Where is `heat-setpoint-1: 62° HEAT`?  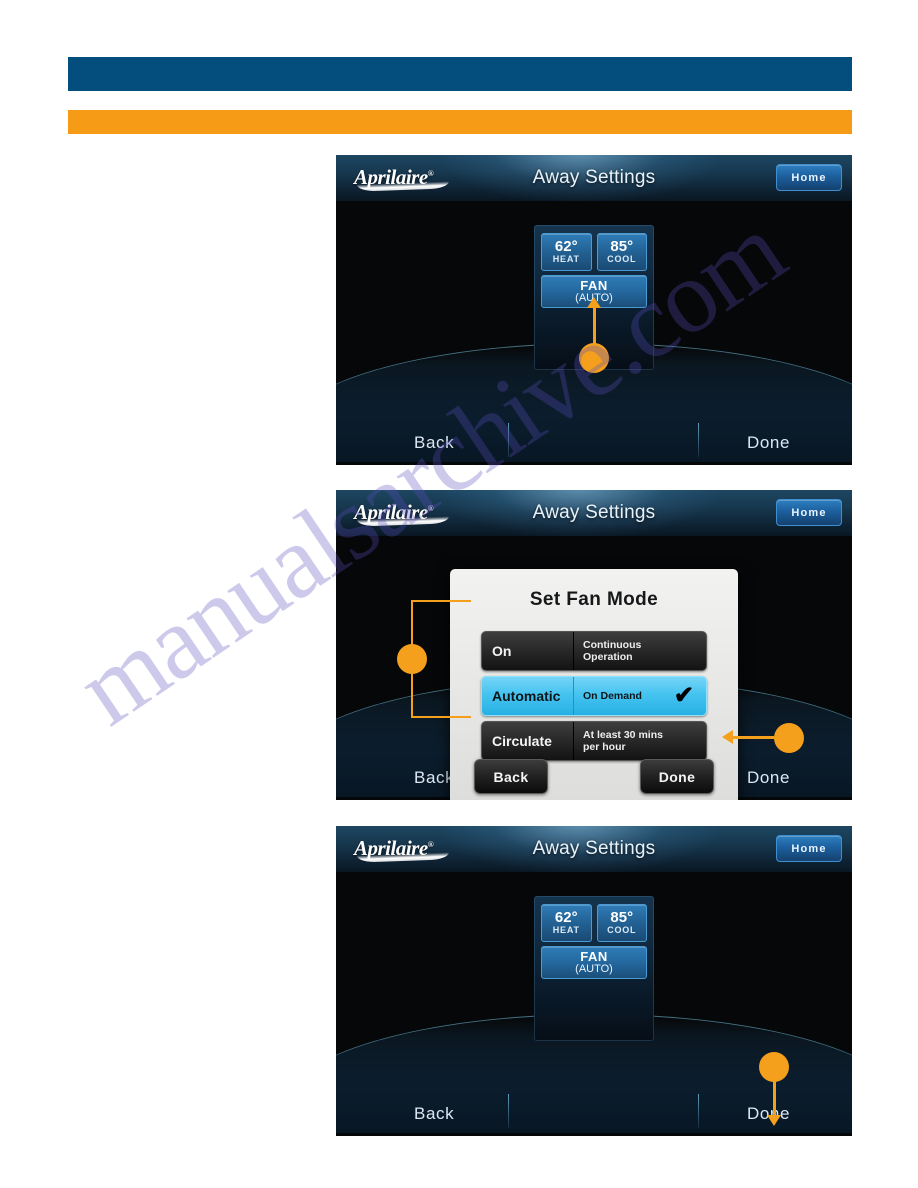 heat-setpoint-1: 62° HEAT is located at coordinates (566, 252).